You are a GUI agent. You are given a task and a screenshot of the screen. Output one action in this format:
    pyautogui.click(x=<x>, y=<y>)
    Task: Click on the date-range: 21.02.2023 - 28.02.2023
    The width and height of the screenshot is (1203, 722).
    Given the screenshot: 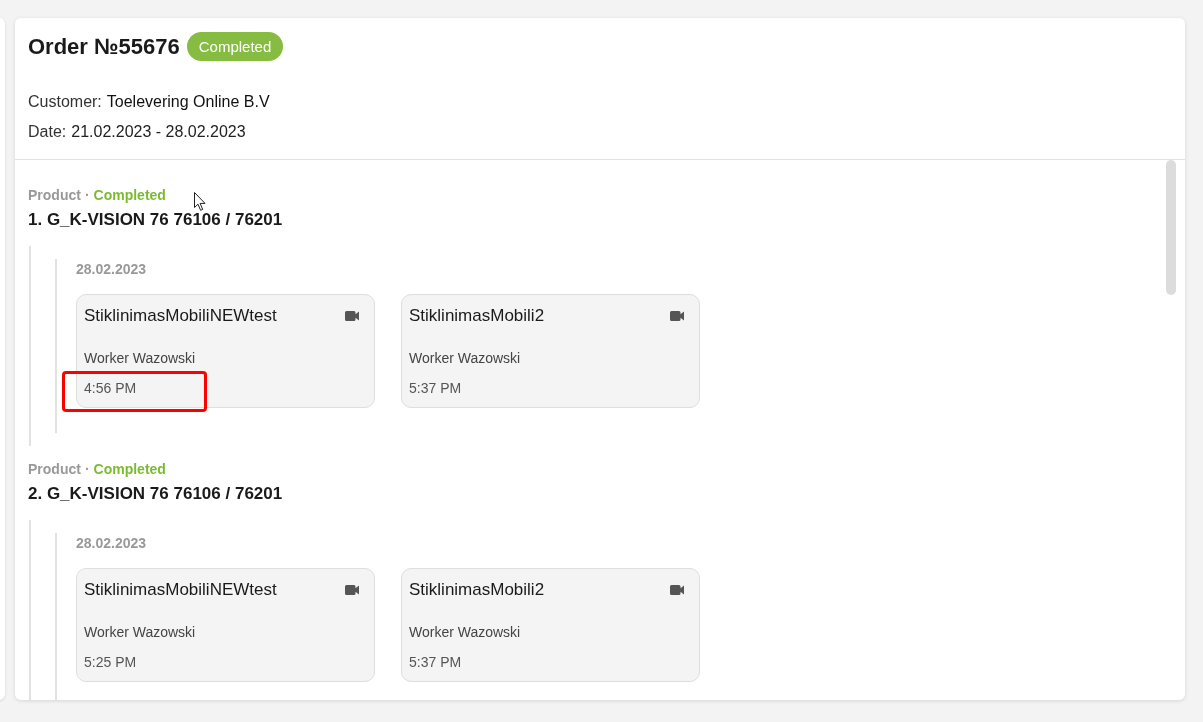 What is the action you would take?
    pyautogui.click(x=158, y=132)
    